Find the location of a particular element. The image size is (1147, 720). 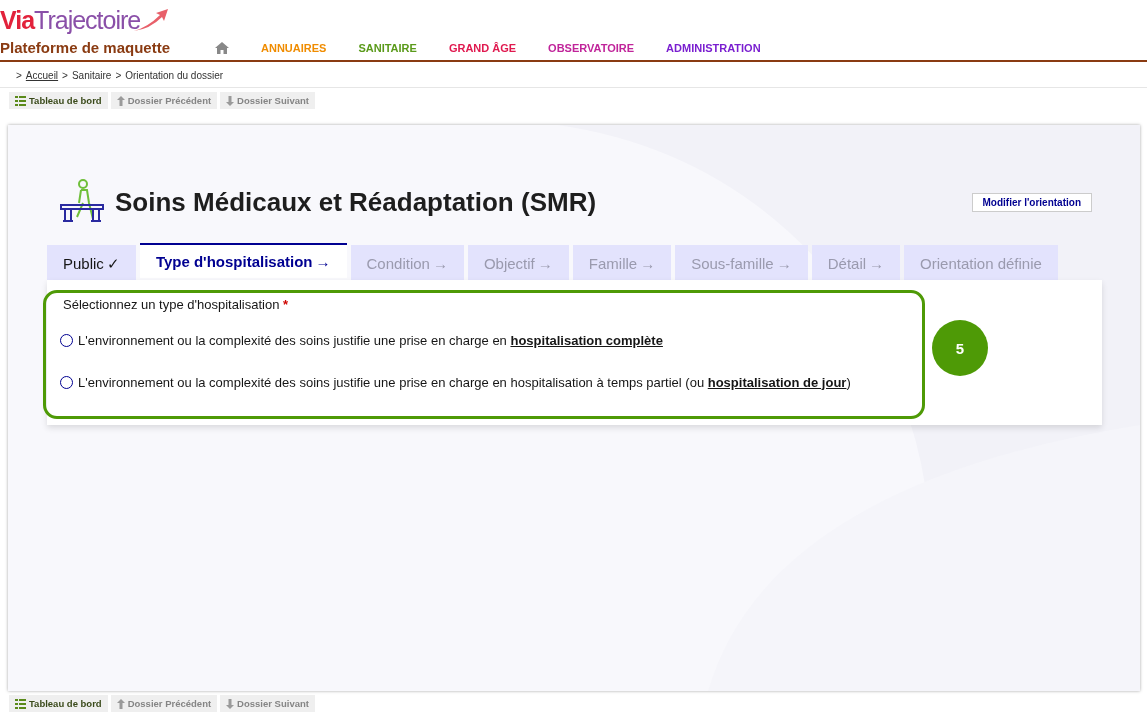

nav-link: OBSERVATOIRE is located at coordinates (591, 48).